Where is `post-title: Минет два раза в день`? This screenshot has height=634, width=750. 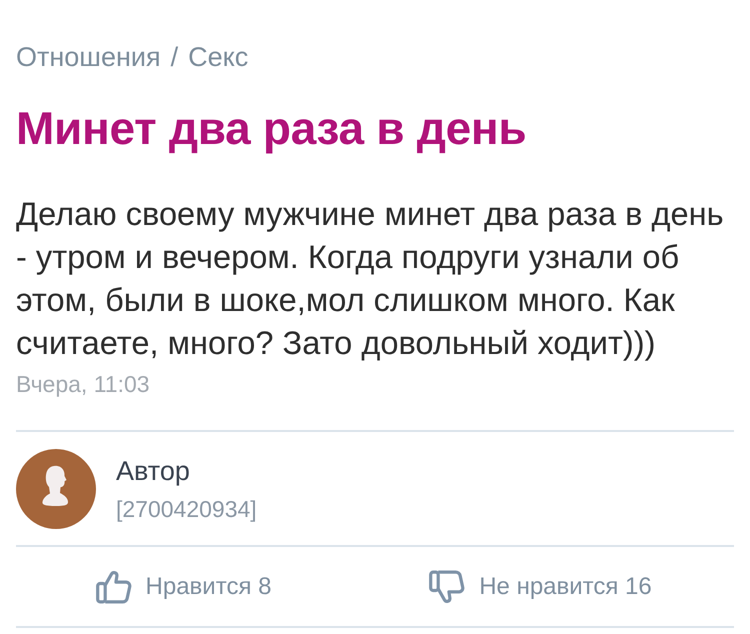 post-title: Минет два раза в день is located at coordinates (272, 128).